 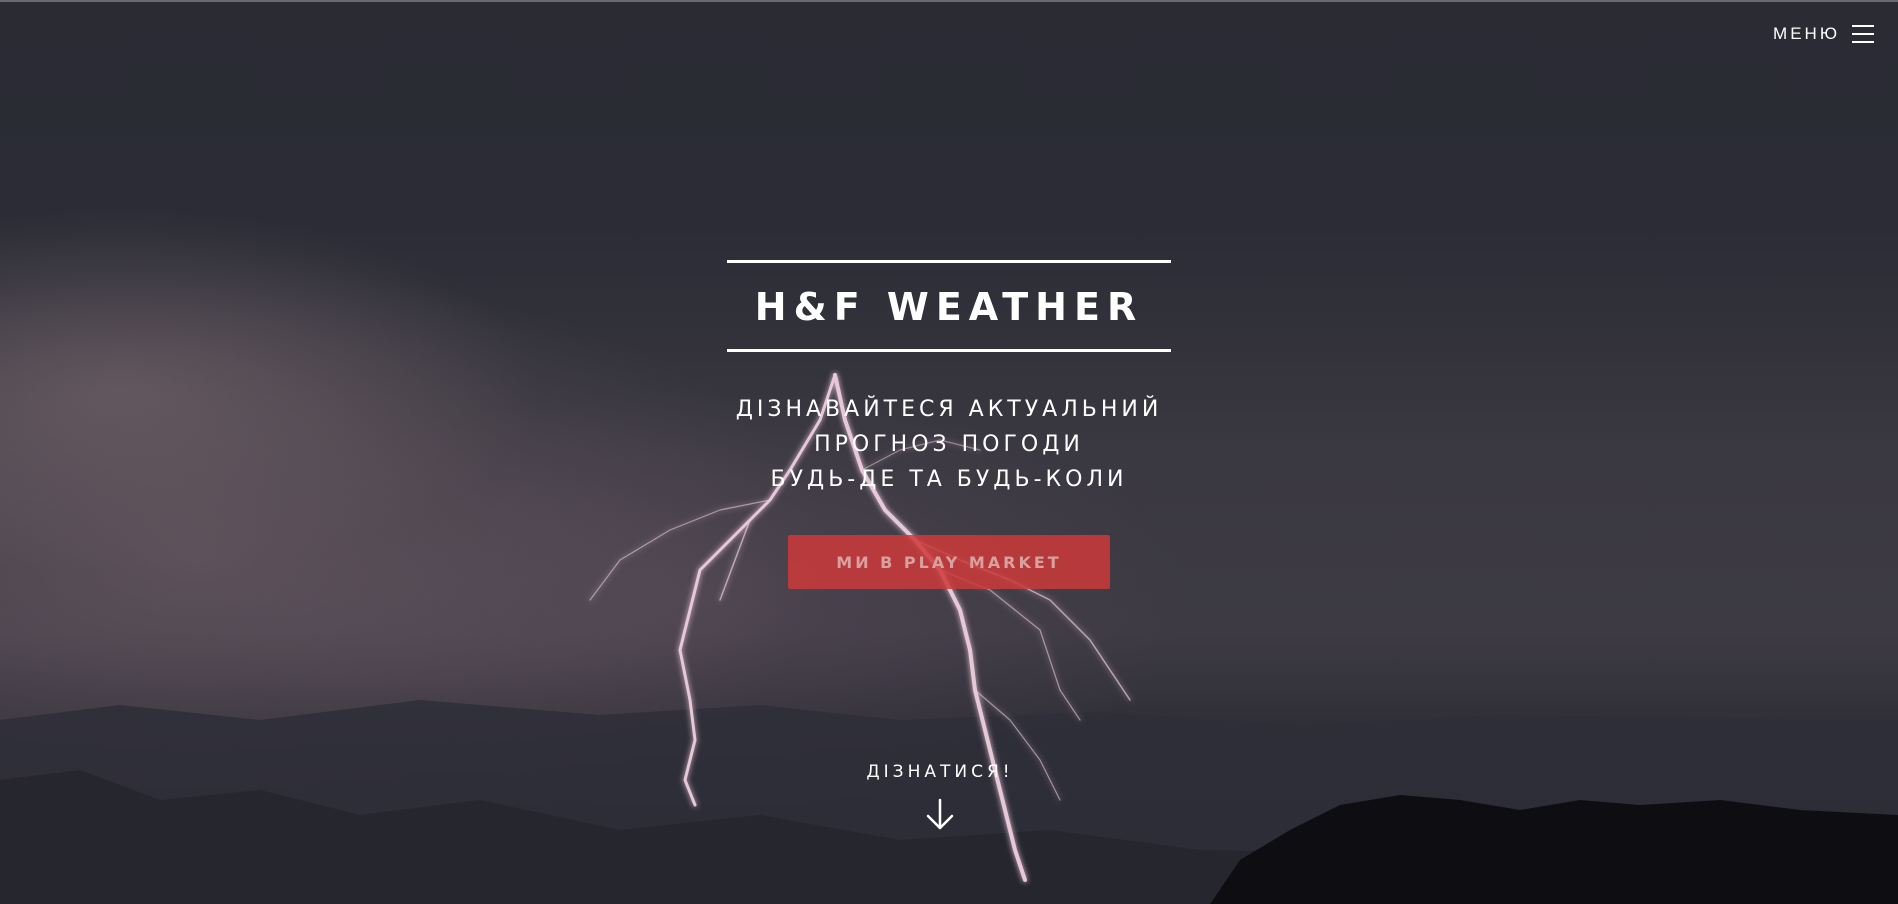 I want to click on title-box: H&F WEATHER, so click(x=949, y=306).